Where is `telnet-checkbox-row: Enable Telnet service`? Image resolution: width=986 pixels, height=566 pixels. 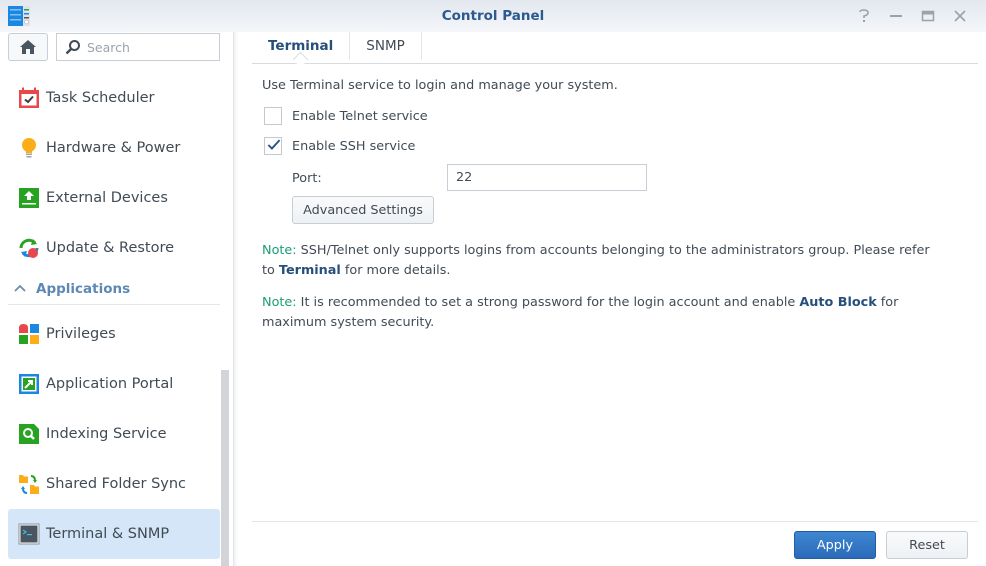 telnet-checkbox-row: Enable Telnet service is located at coordinates (346, 116).